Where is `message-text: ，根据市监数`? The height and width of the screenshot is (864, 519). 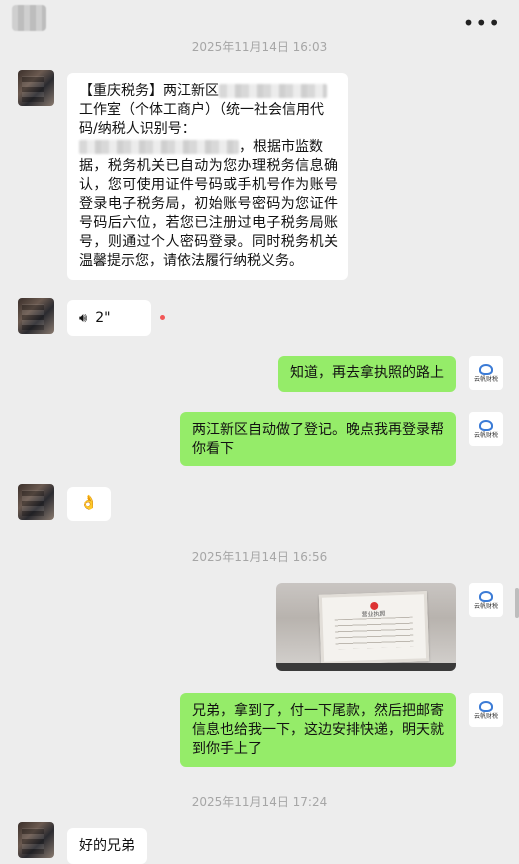 message-text: ，根据市监数 is located at coordinates (281, 147).